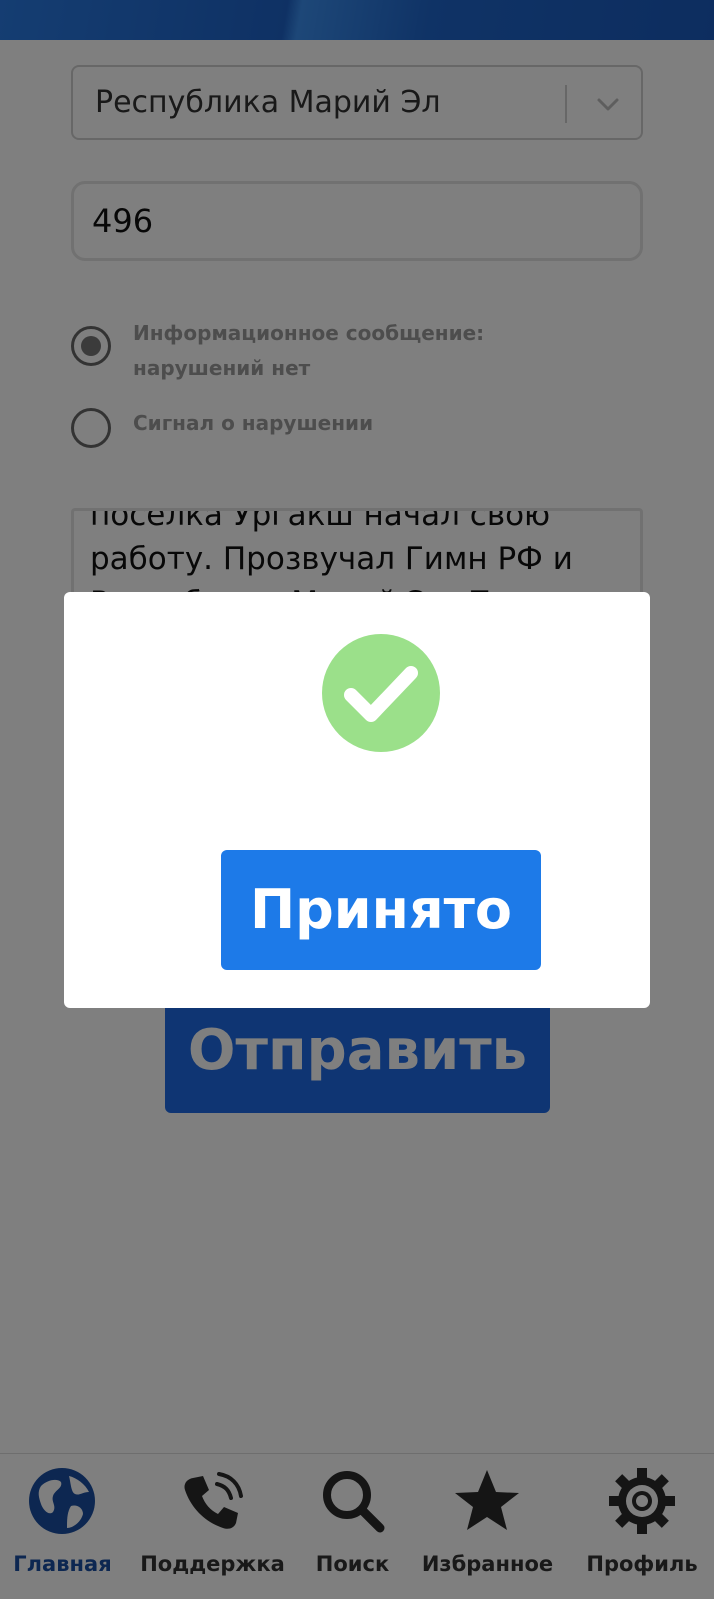  I want to click on accept-button: Принято, so click(381, 910).